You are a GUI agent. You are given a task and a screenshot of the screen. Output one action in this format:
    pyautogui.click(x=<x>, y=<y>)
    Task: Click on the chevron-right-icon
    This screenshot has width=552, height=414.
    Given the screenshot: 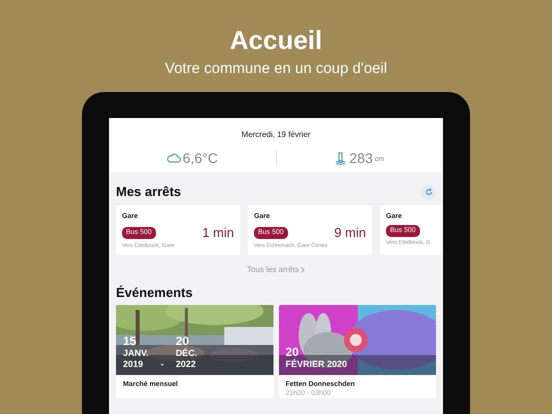 What is the action you would take?
    pyautogui.click(x=303, y=270)
    